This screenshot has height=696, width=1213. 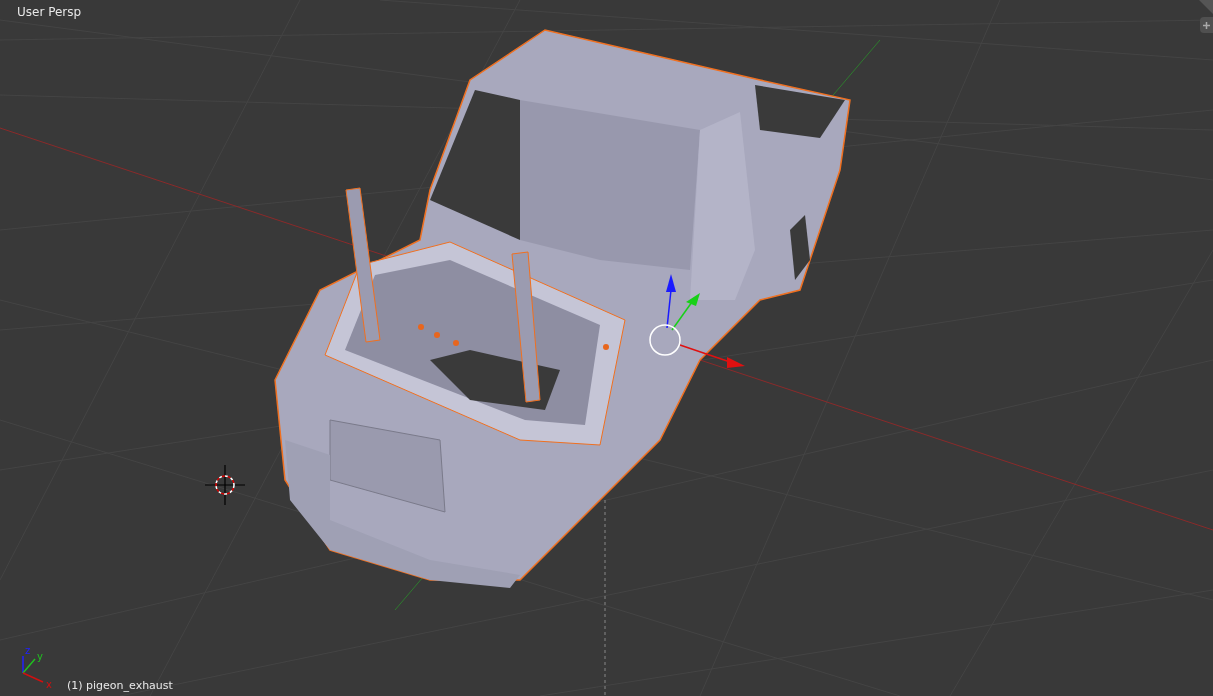 I want to click on transform-gizmo-drawing, so click(x=697, y=321).